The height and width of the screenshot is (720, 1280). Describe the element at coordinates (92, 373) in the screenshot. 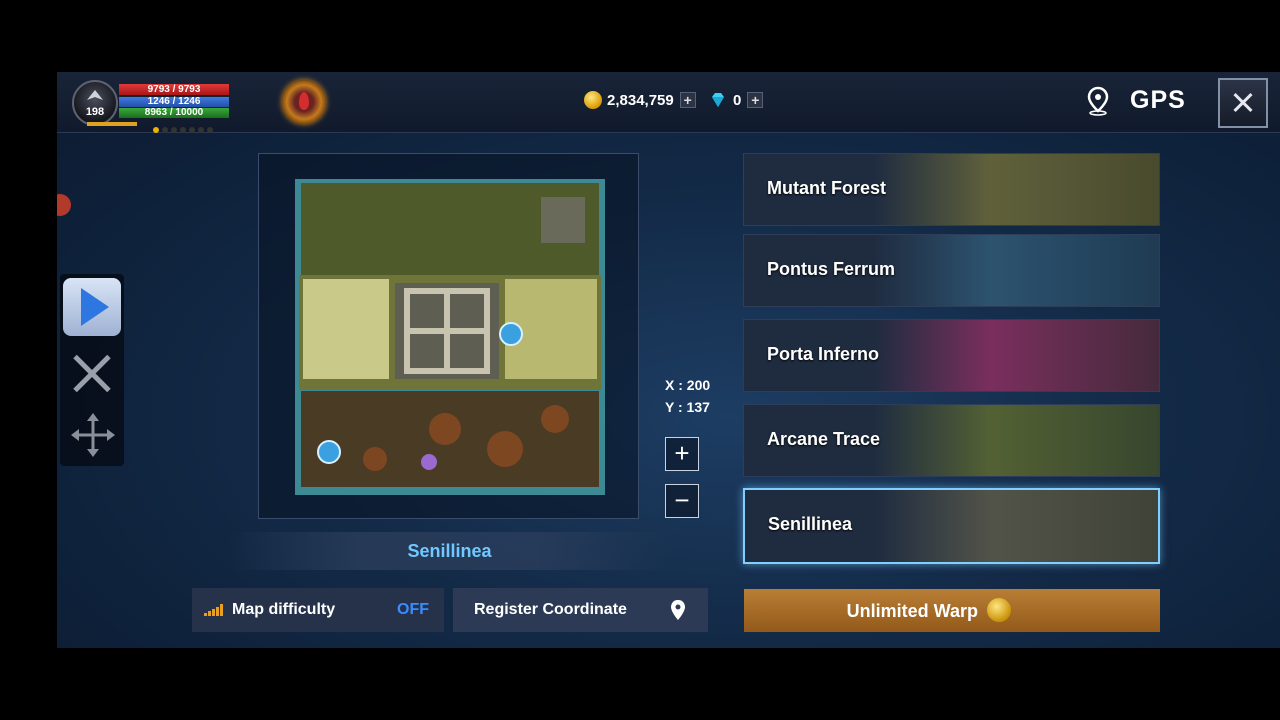

I see `close-icon` at that location.